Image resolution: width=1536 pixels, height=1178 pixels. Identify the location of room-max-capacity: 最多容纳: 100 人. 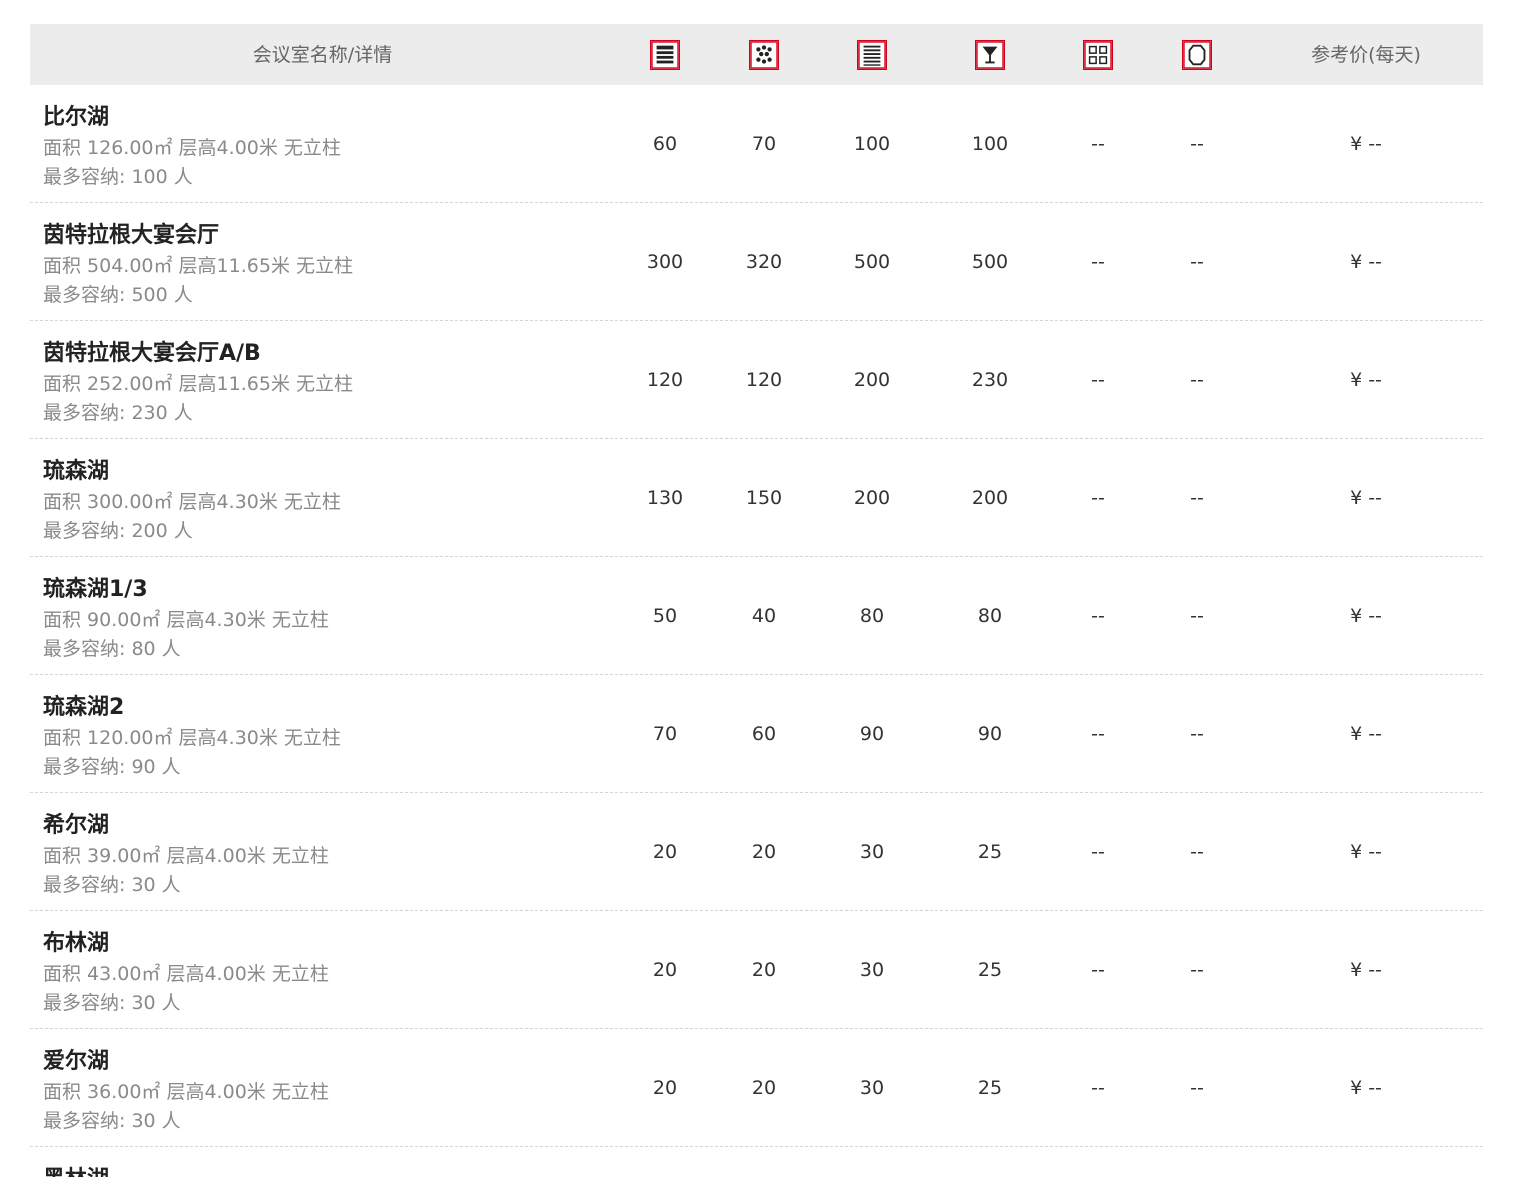
(118, 177).